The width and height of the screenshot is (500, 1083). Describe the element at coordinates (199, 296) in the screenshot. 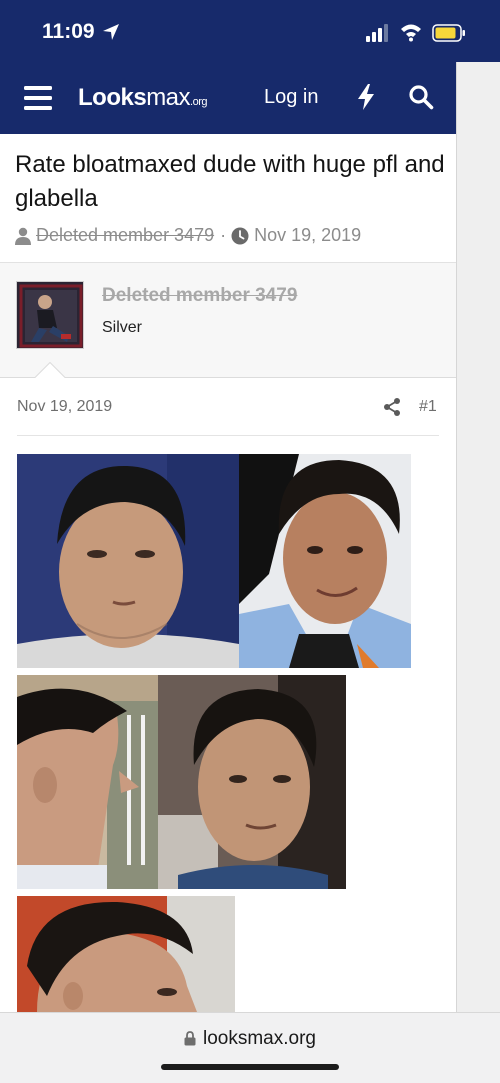

I see `post-author-name: Deleted member 3479` at that location.